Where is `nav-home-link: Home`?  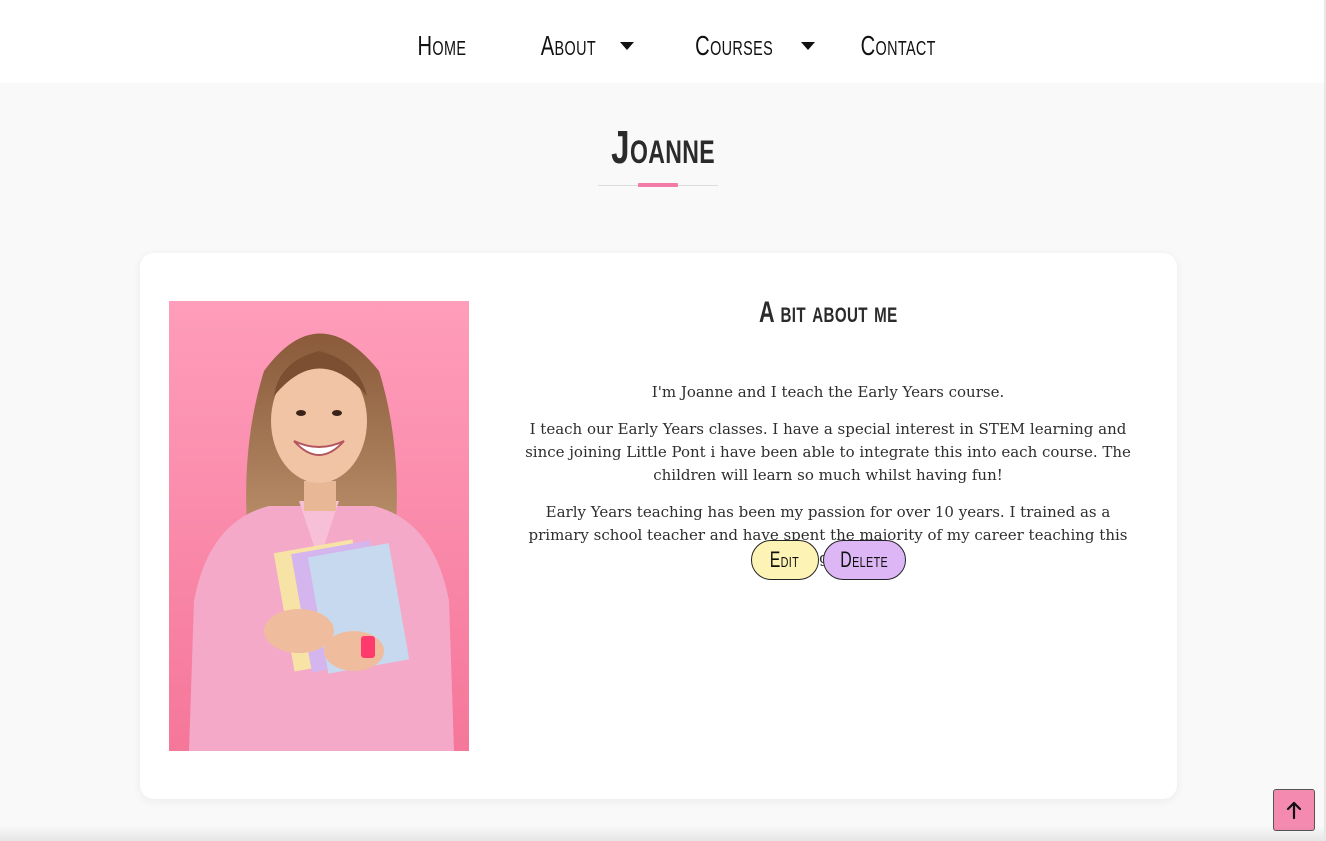
nav-home-link: Home is located at coordinates (442, 46).